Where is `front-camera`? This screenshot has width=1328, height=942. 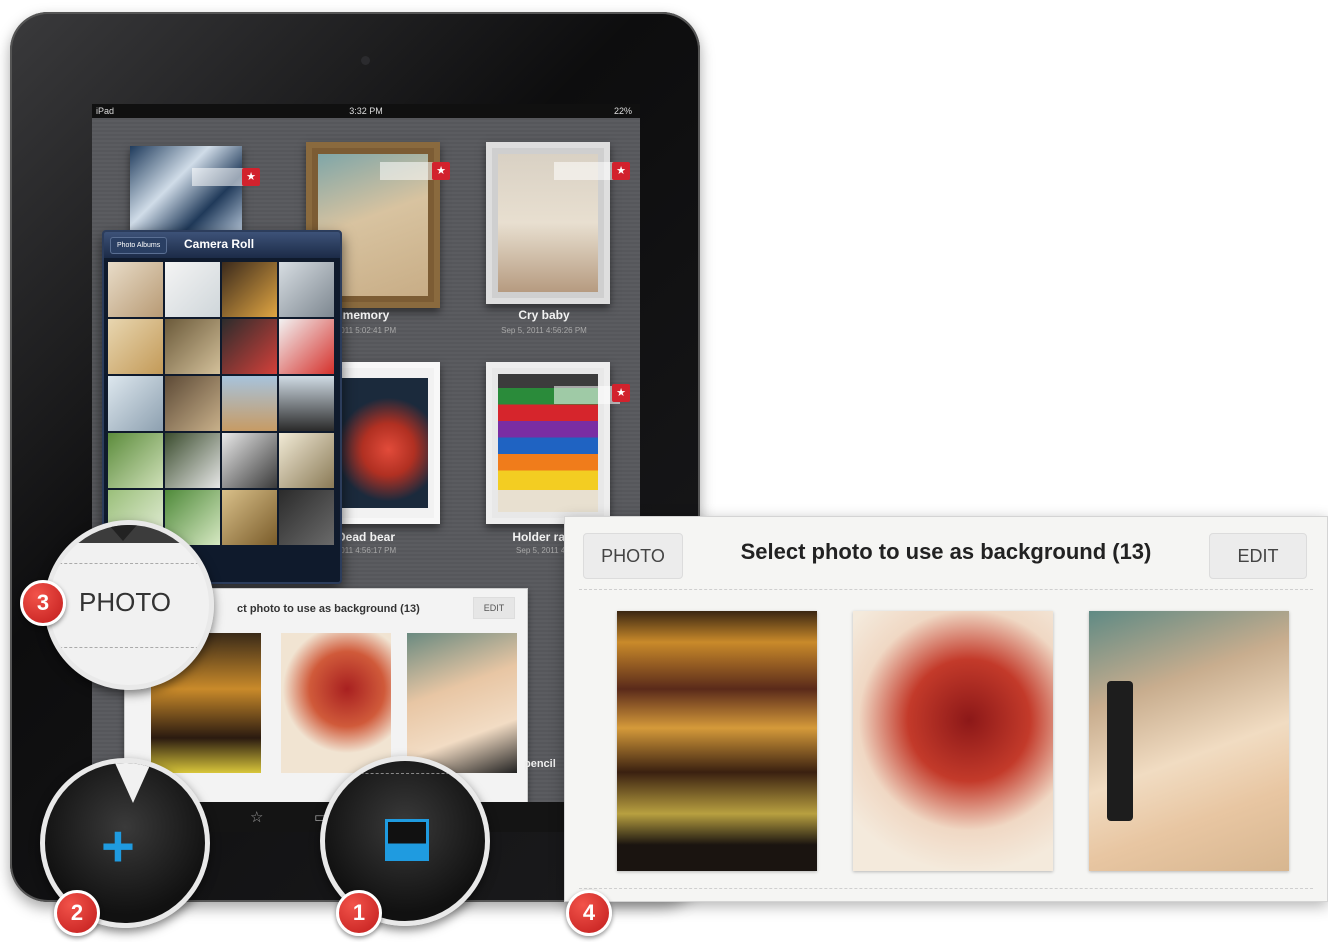 front-camera is located at coordinates (365, 60).